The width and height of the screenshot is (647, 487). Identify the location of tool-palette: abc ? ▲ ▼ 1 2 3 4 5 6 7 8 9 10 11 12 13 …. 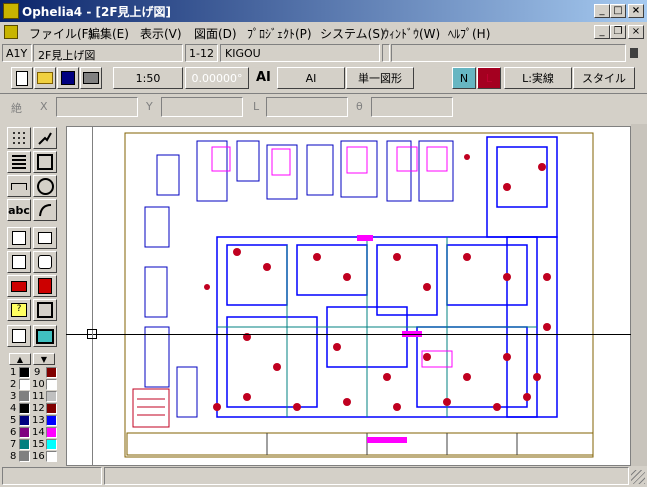
(32, 294).